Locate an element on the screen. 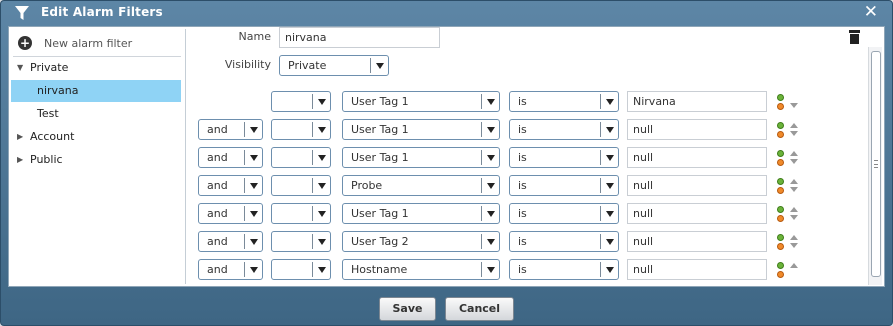 The width and height of the screenshot is (893, 326). save-button: Save is located at coordinates (407, 309).